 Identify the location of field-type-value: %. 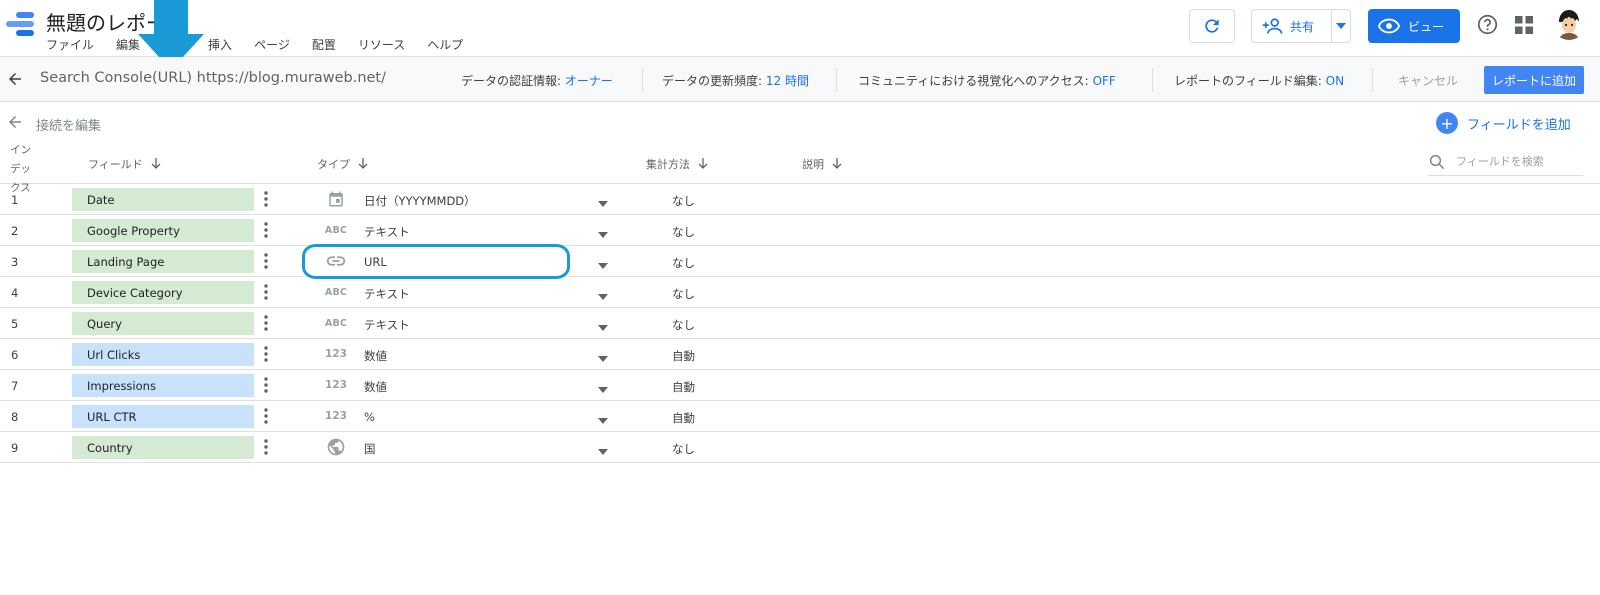
(369, 417).